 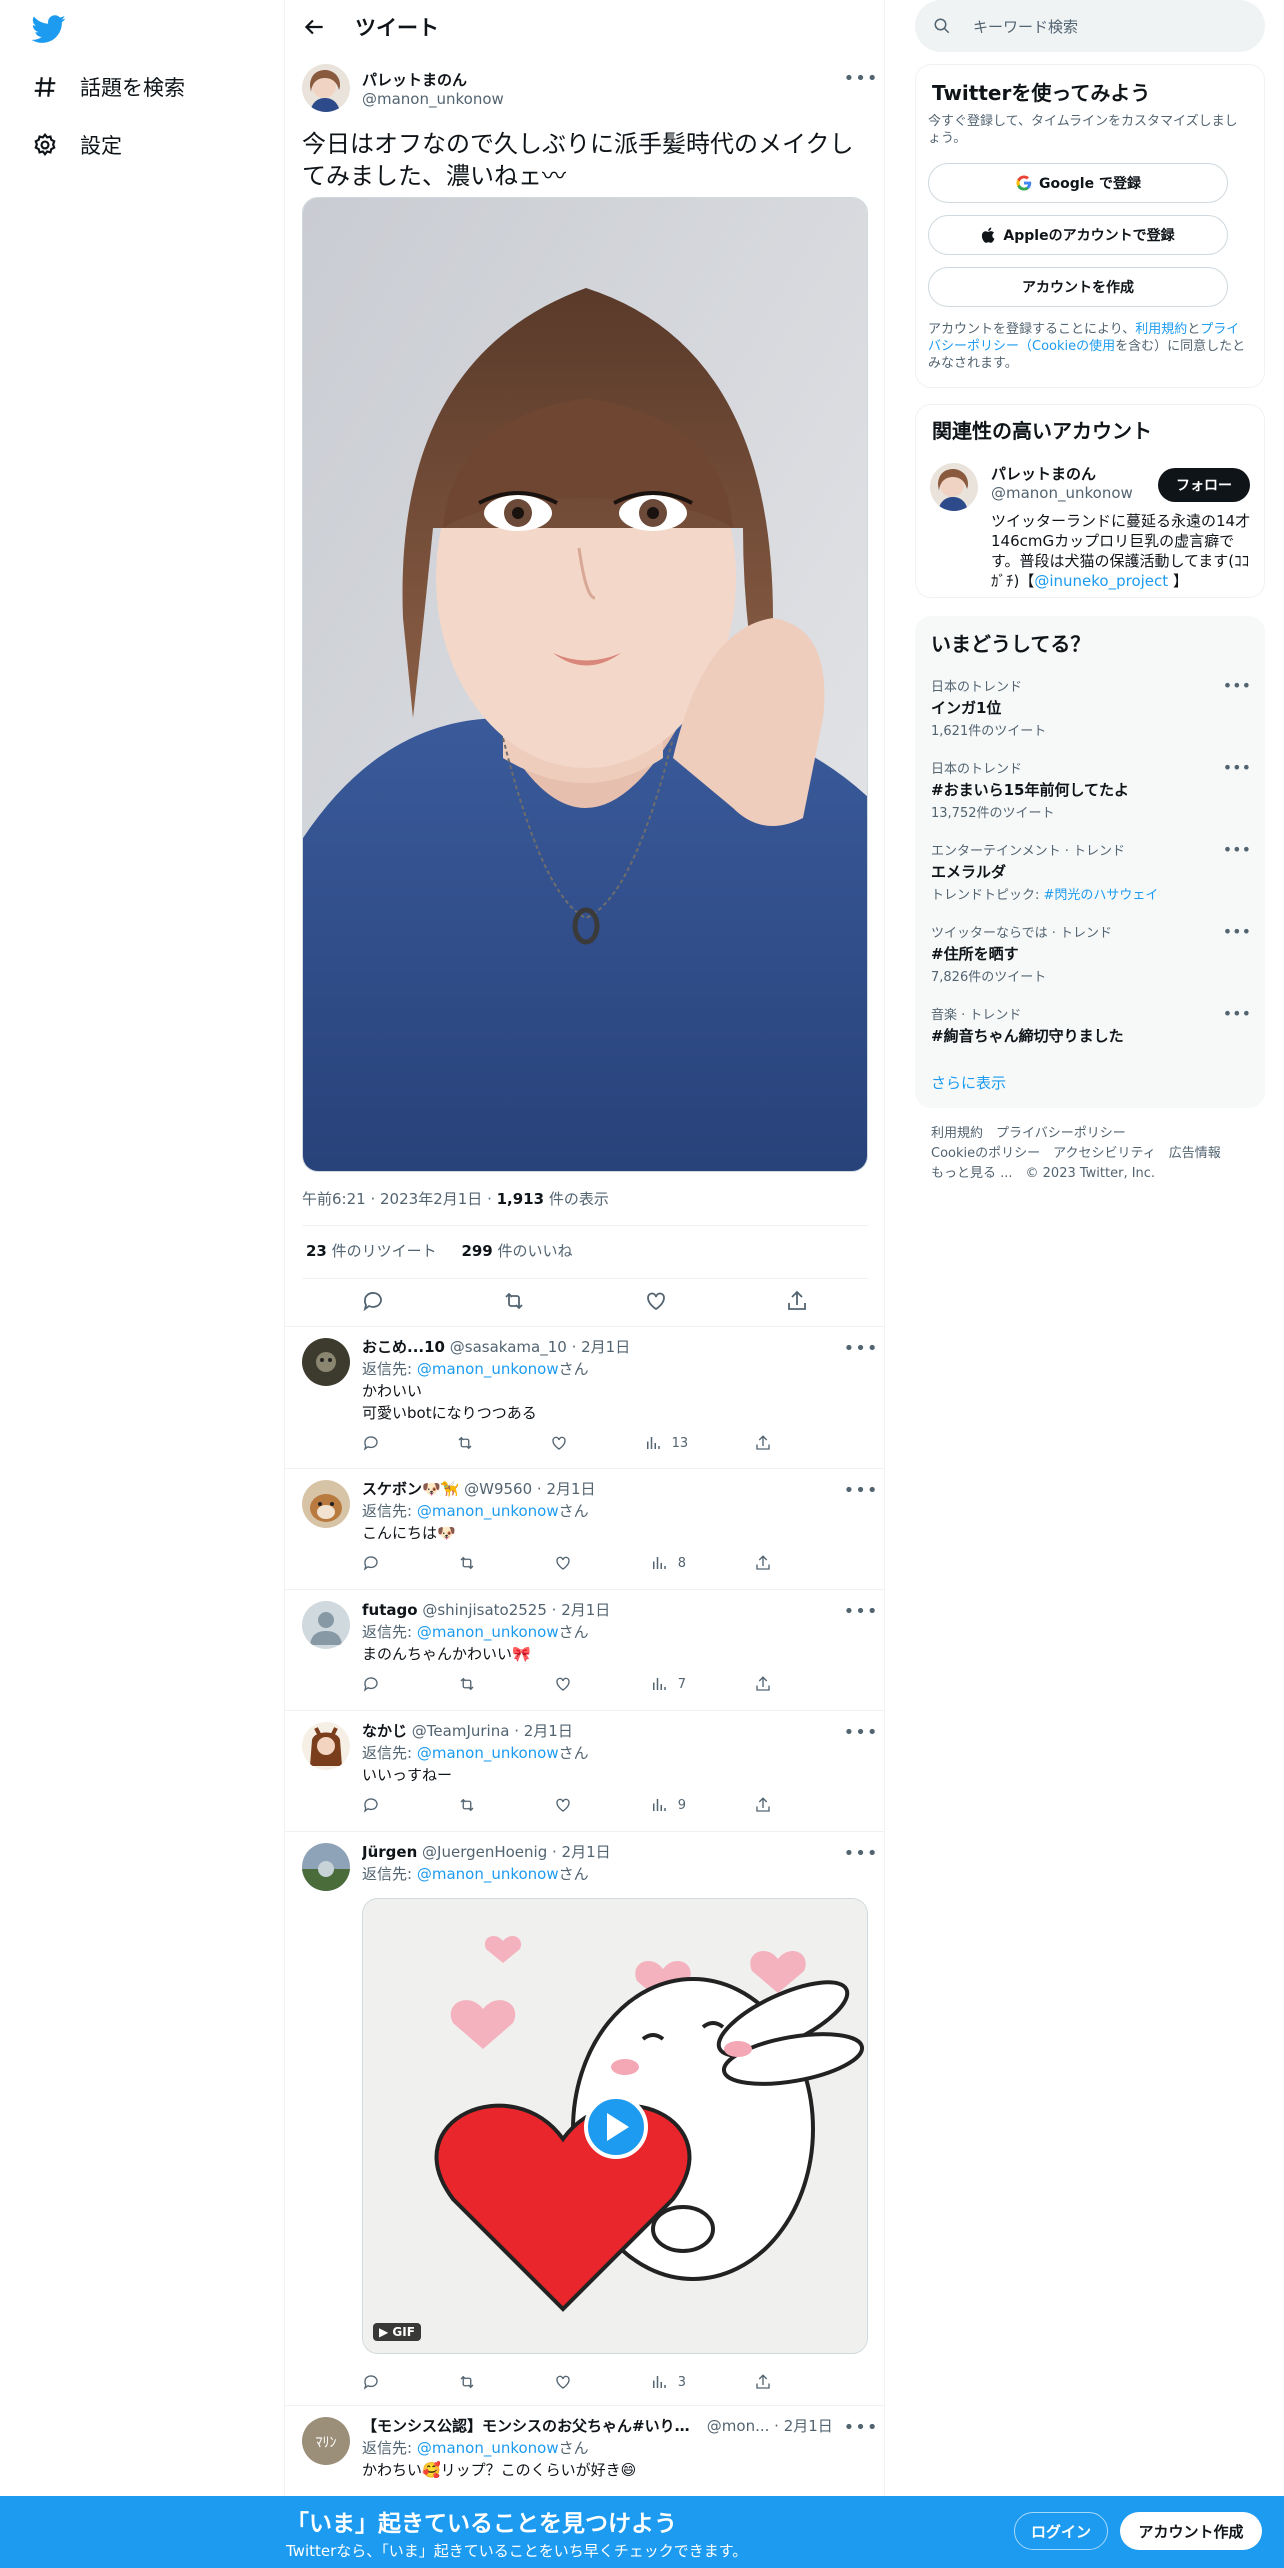 What do you see at coordinates (326, 2441) in the screenshot?
I see `avatar: ﾏﾘﾝ` at bounding box center [326, 2441].